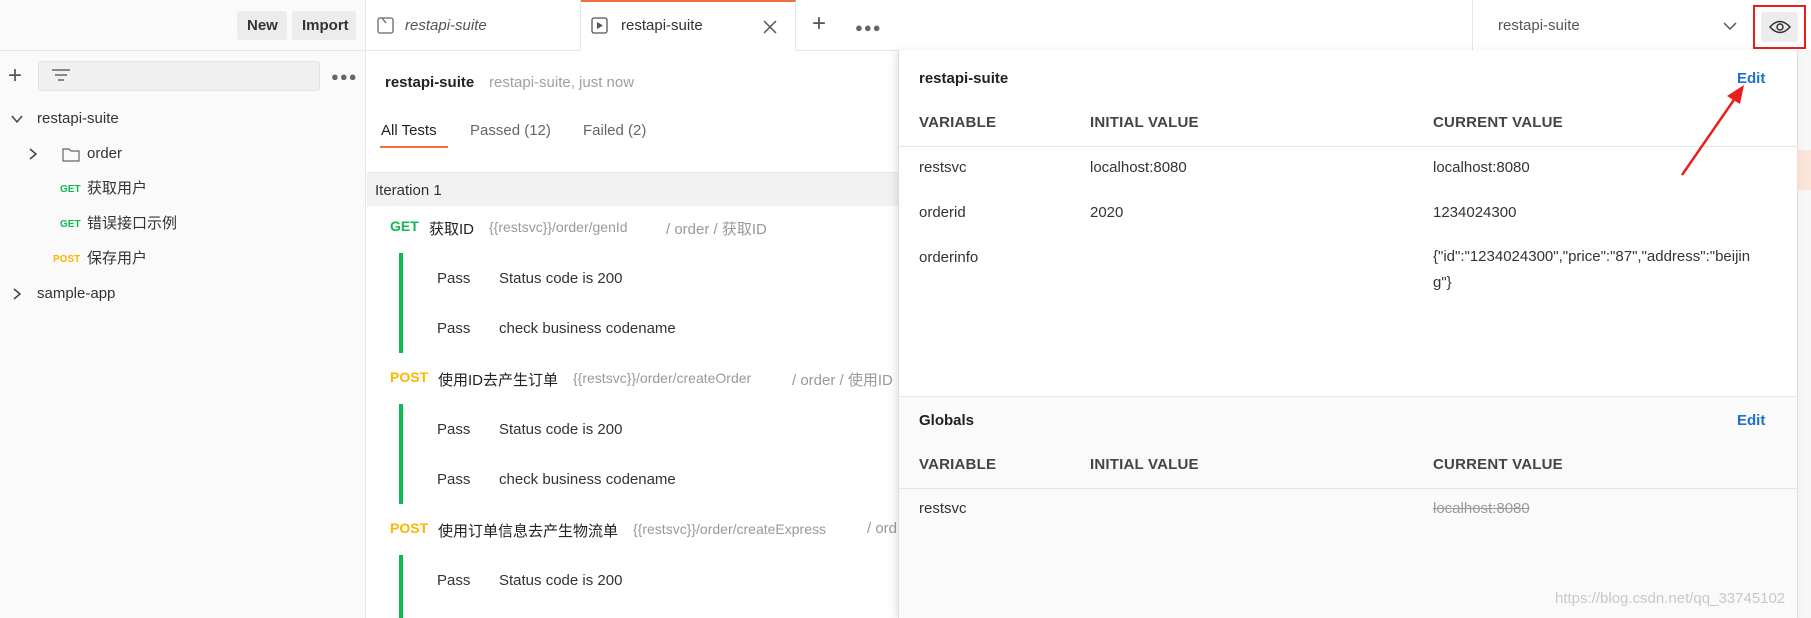  Describe the element at coordinates (716, 229) in the screenshot. I see `request-path: / order / 获取ID` at that location.